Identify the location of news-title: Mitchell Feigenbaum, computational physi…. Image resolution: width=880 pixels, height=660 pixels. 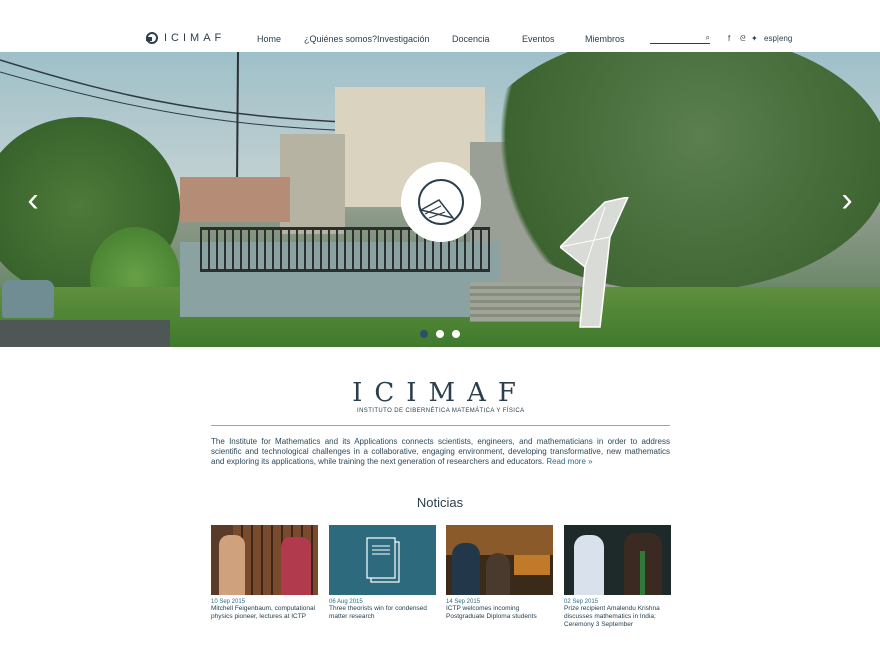
(264, 613).